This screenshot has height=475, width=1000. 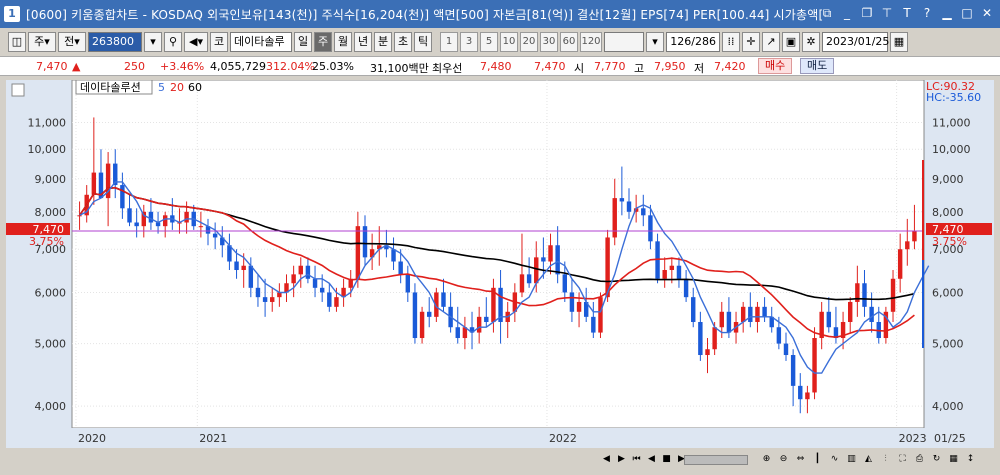 What do you see at coordinates (18, 90) in the screenshot?
I see `chart-settings-icon` at bounding box center [18, 90].